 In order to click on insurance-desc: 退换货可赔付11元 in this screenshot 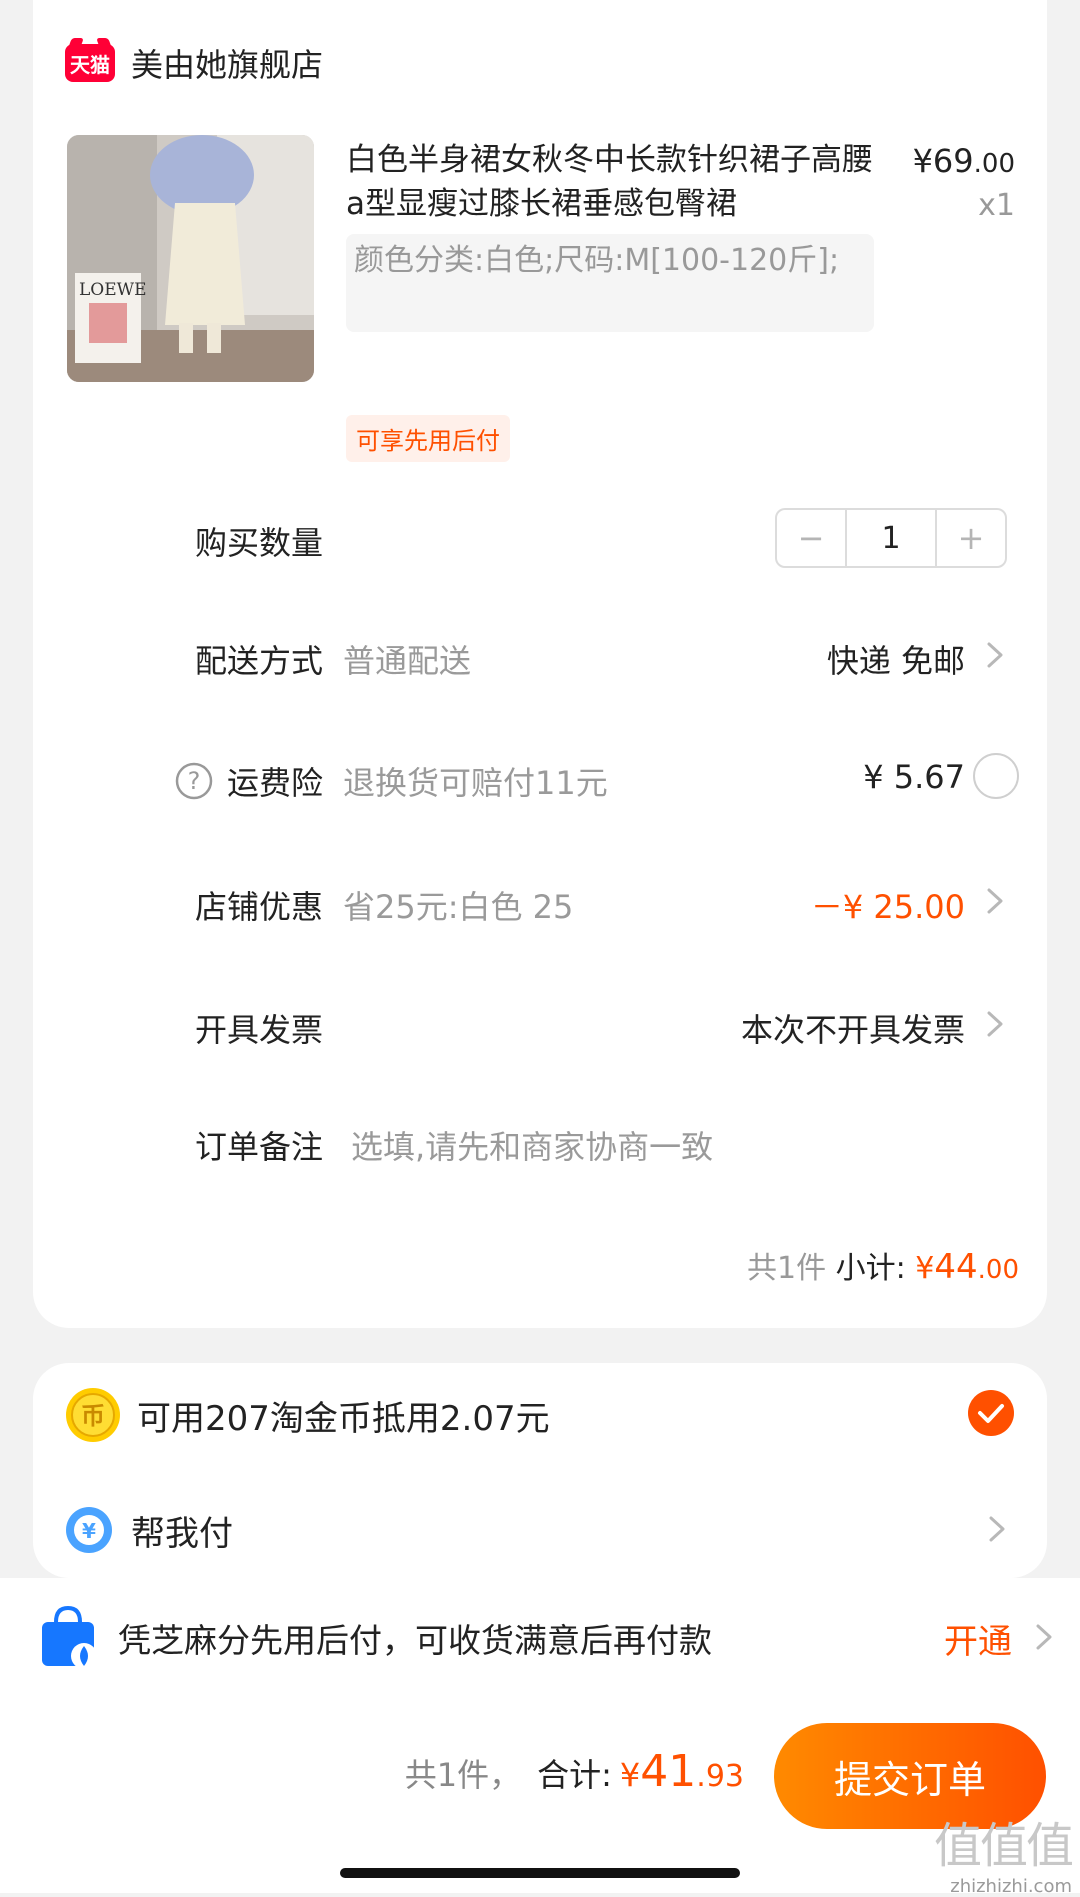, I will do `click(475, 783)`.